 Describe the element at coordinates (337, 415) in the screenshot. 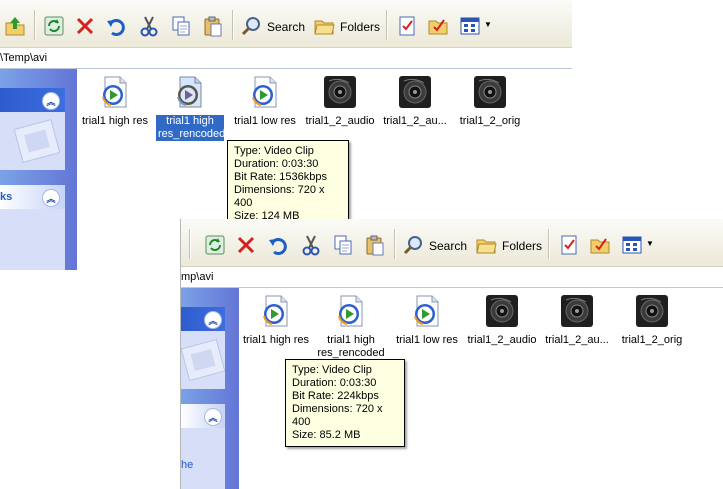

I see `tooltip-dimensions: Dimensions: 720 x 400` at that location.